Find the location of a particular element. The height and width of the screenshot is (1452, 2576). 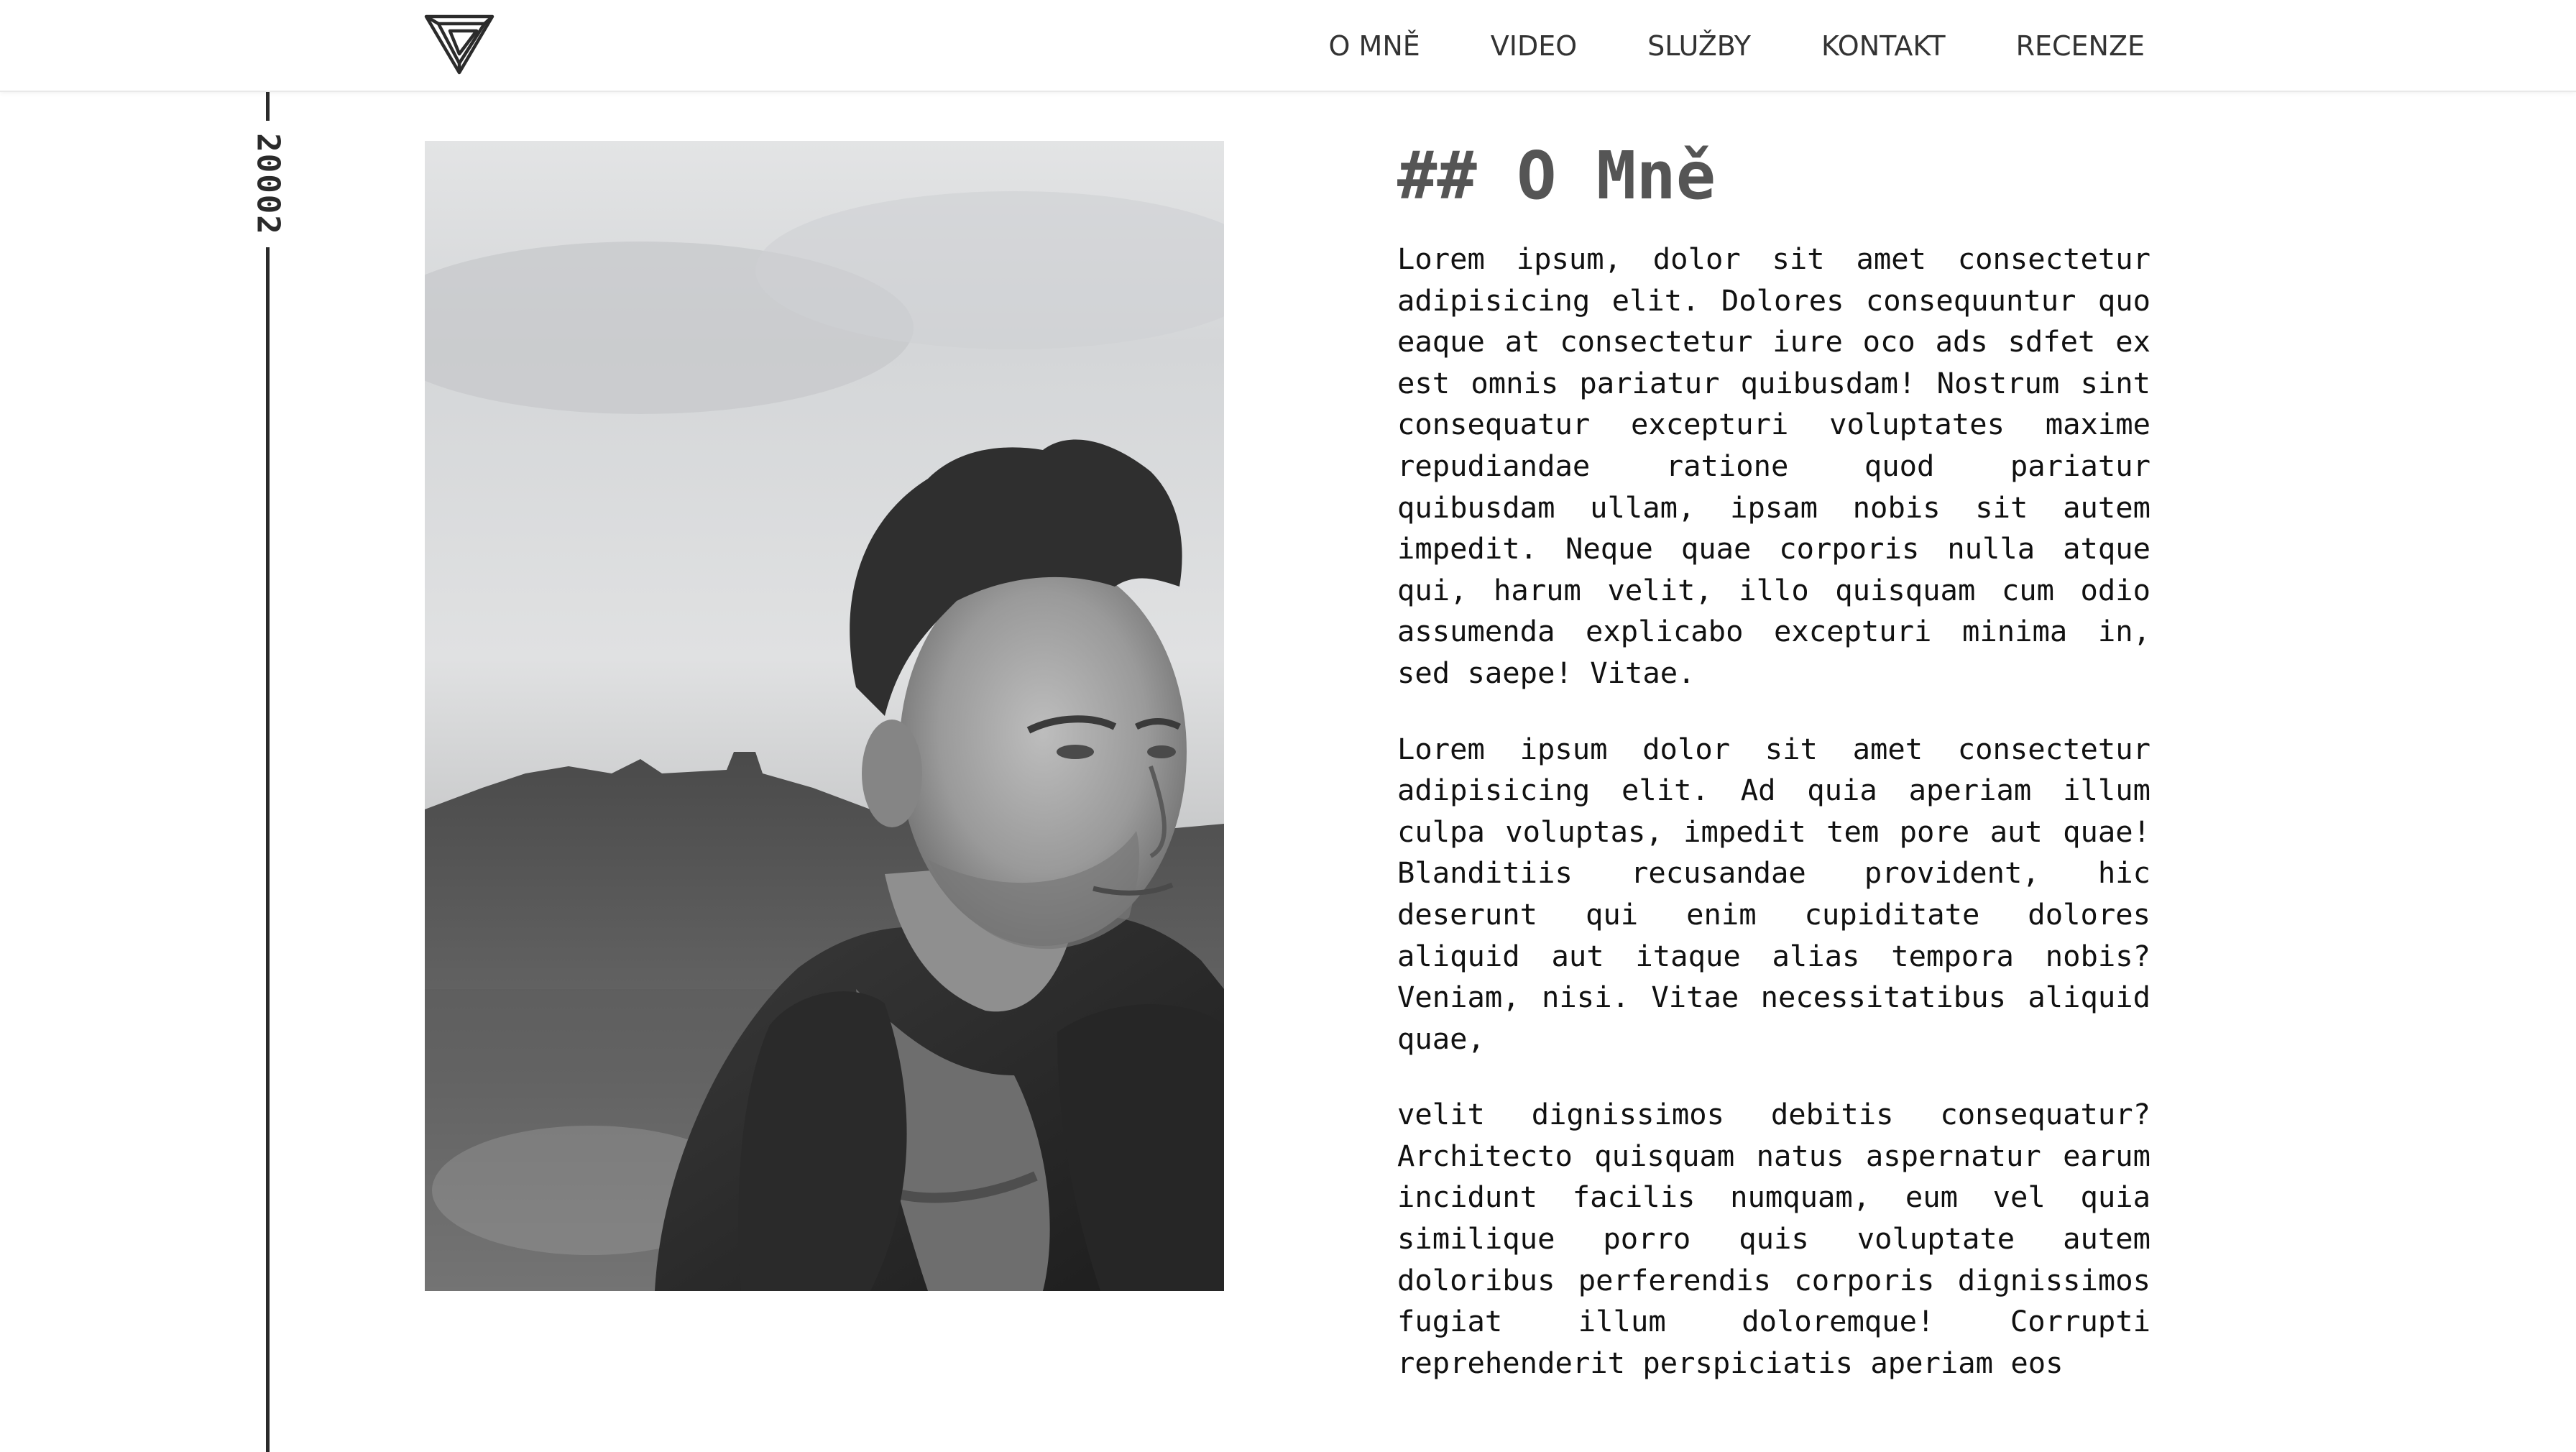

timeline-marker: 20002 is located at coordinates (268, 184).